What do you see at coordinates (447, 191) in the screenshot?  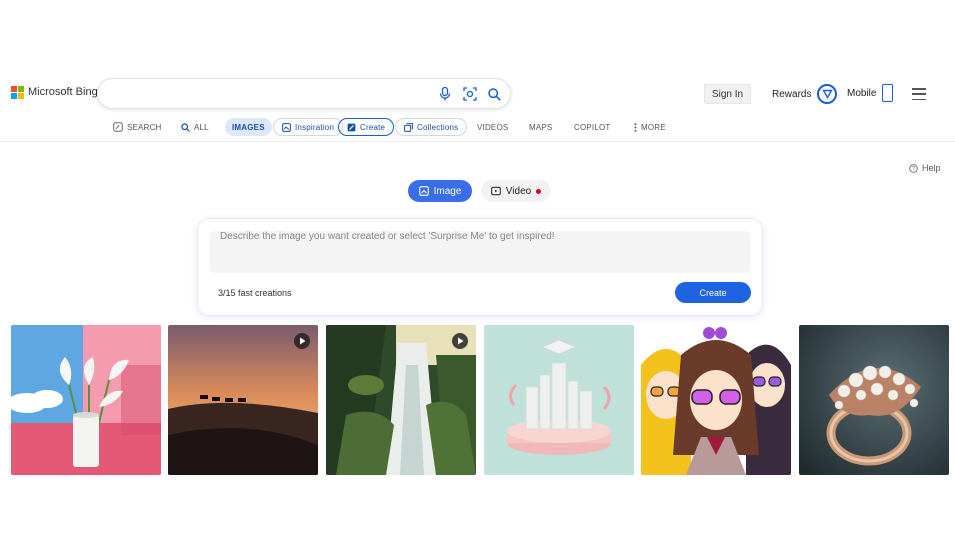 I see `image-mode-label: Image` at bounding box center [447, 191].